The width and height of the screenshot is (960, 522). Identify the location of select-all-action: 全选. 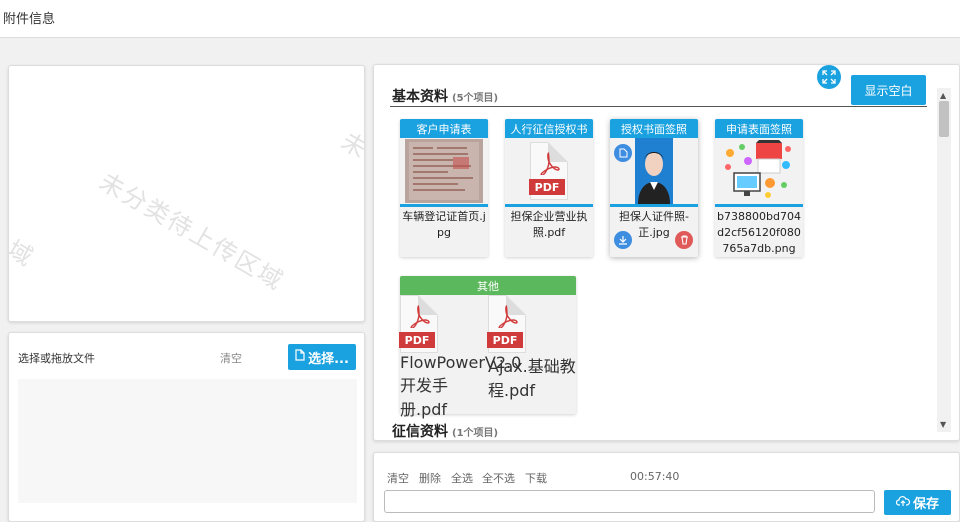
(462, 478).